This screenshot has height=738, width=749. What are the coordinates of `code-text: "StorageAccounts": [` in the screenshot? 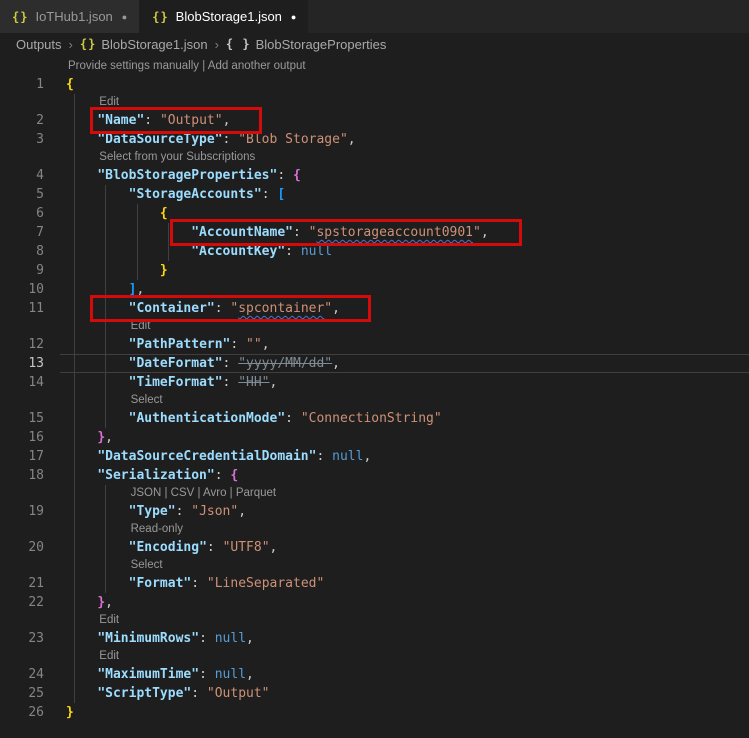 It's located at (207, 194).